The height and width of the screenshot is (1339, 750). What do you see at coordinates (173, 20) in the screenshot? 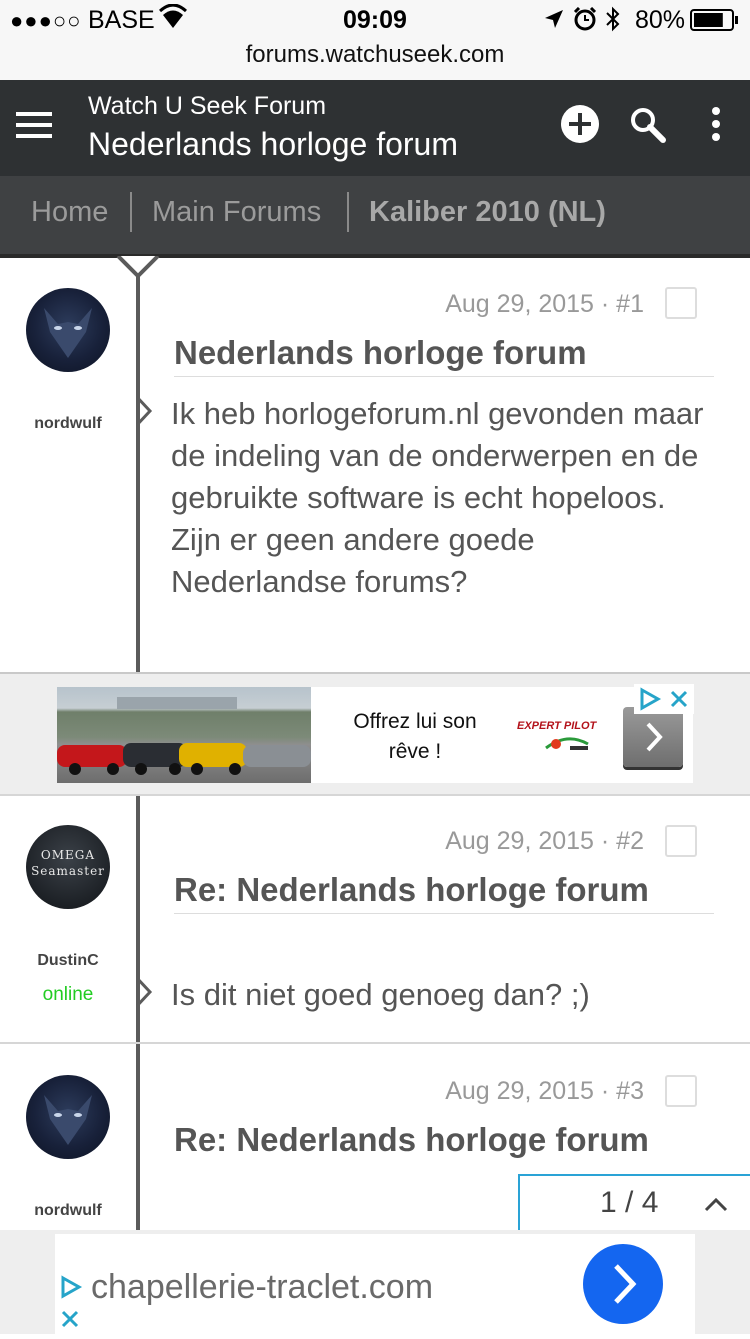
I see `wifi-icon` at bounding box center [173, 20].